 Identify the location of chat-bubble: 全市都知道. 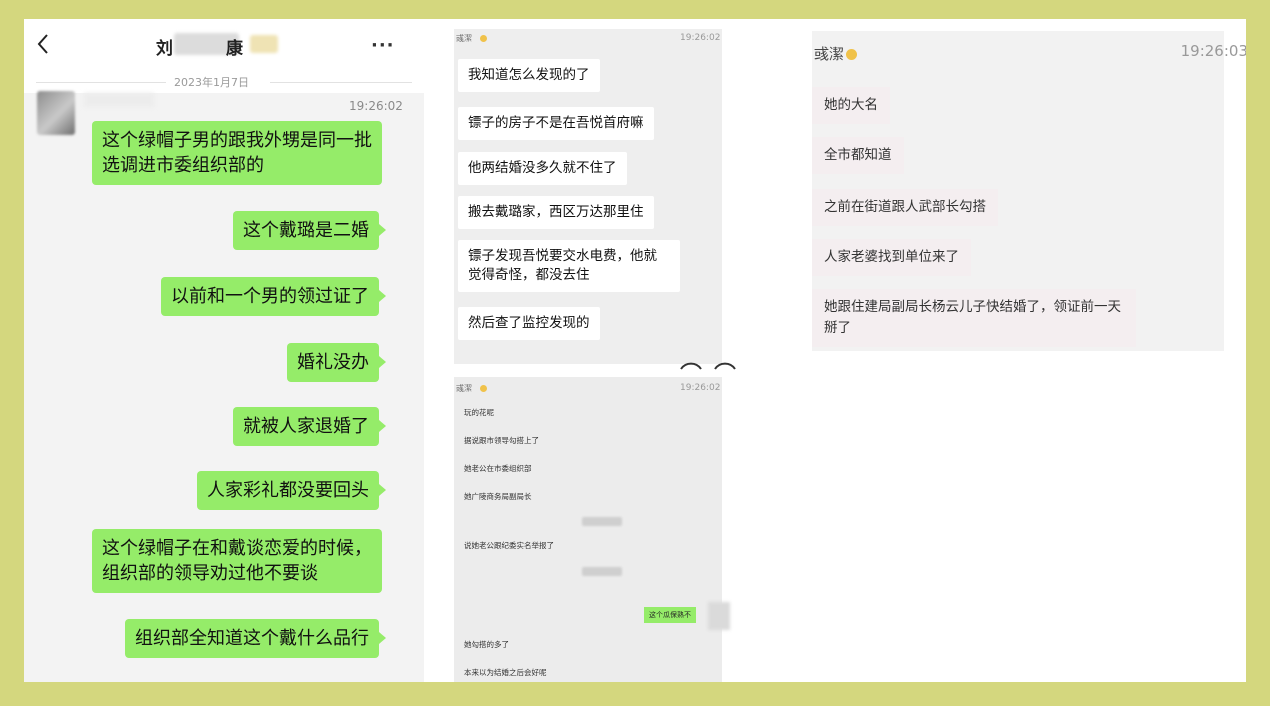
(858, 155).